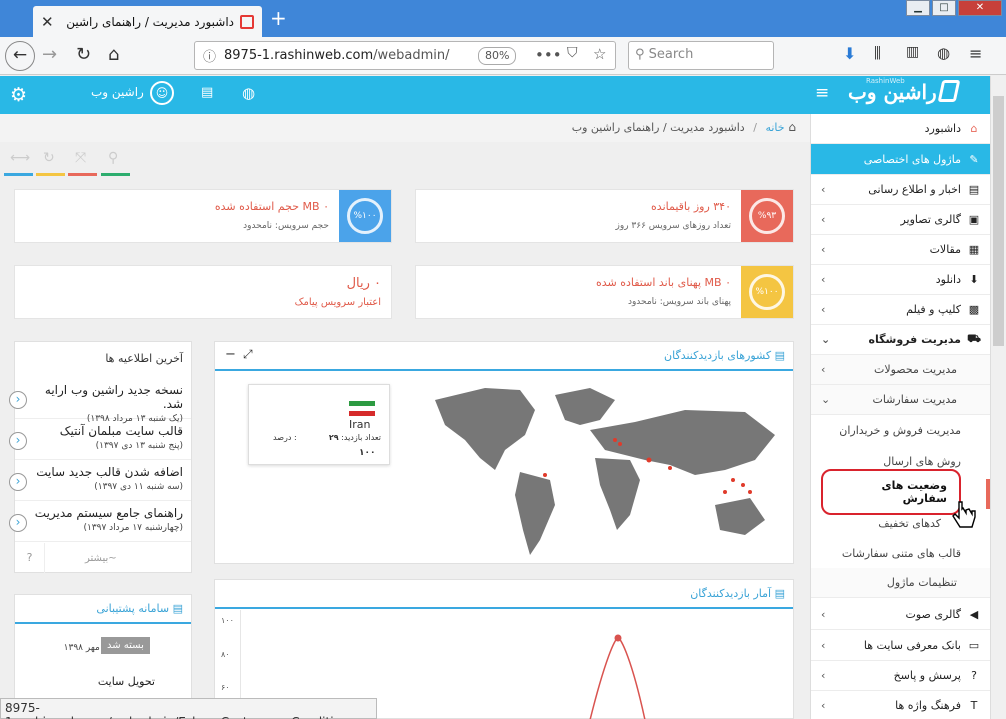 The width and height of the screenshot is (1006, 719). What do you see at coordinates (20, 56) in the screenshot?
I see `back-icon: ←` at bounding box center [20, 56].